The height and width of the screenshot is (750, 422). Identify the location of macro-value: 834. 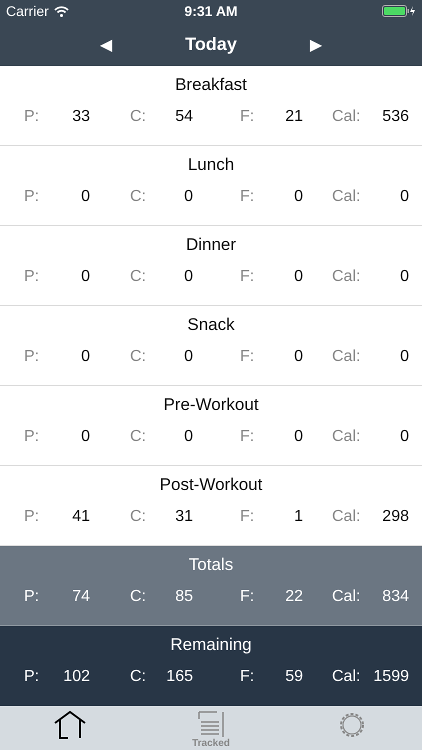
(395, 597).